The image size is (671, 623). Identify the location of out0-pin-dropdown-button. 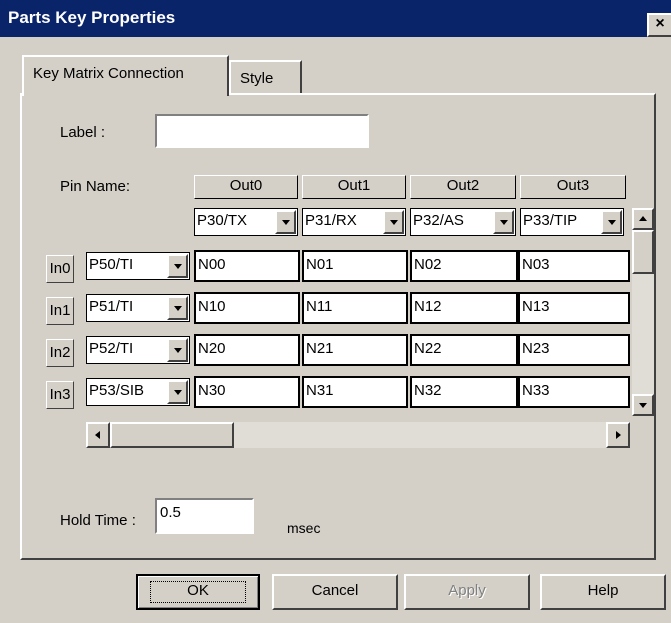
(285, 222).